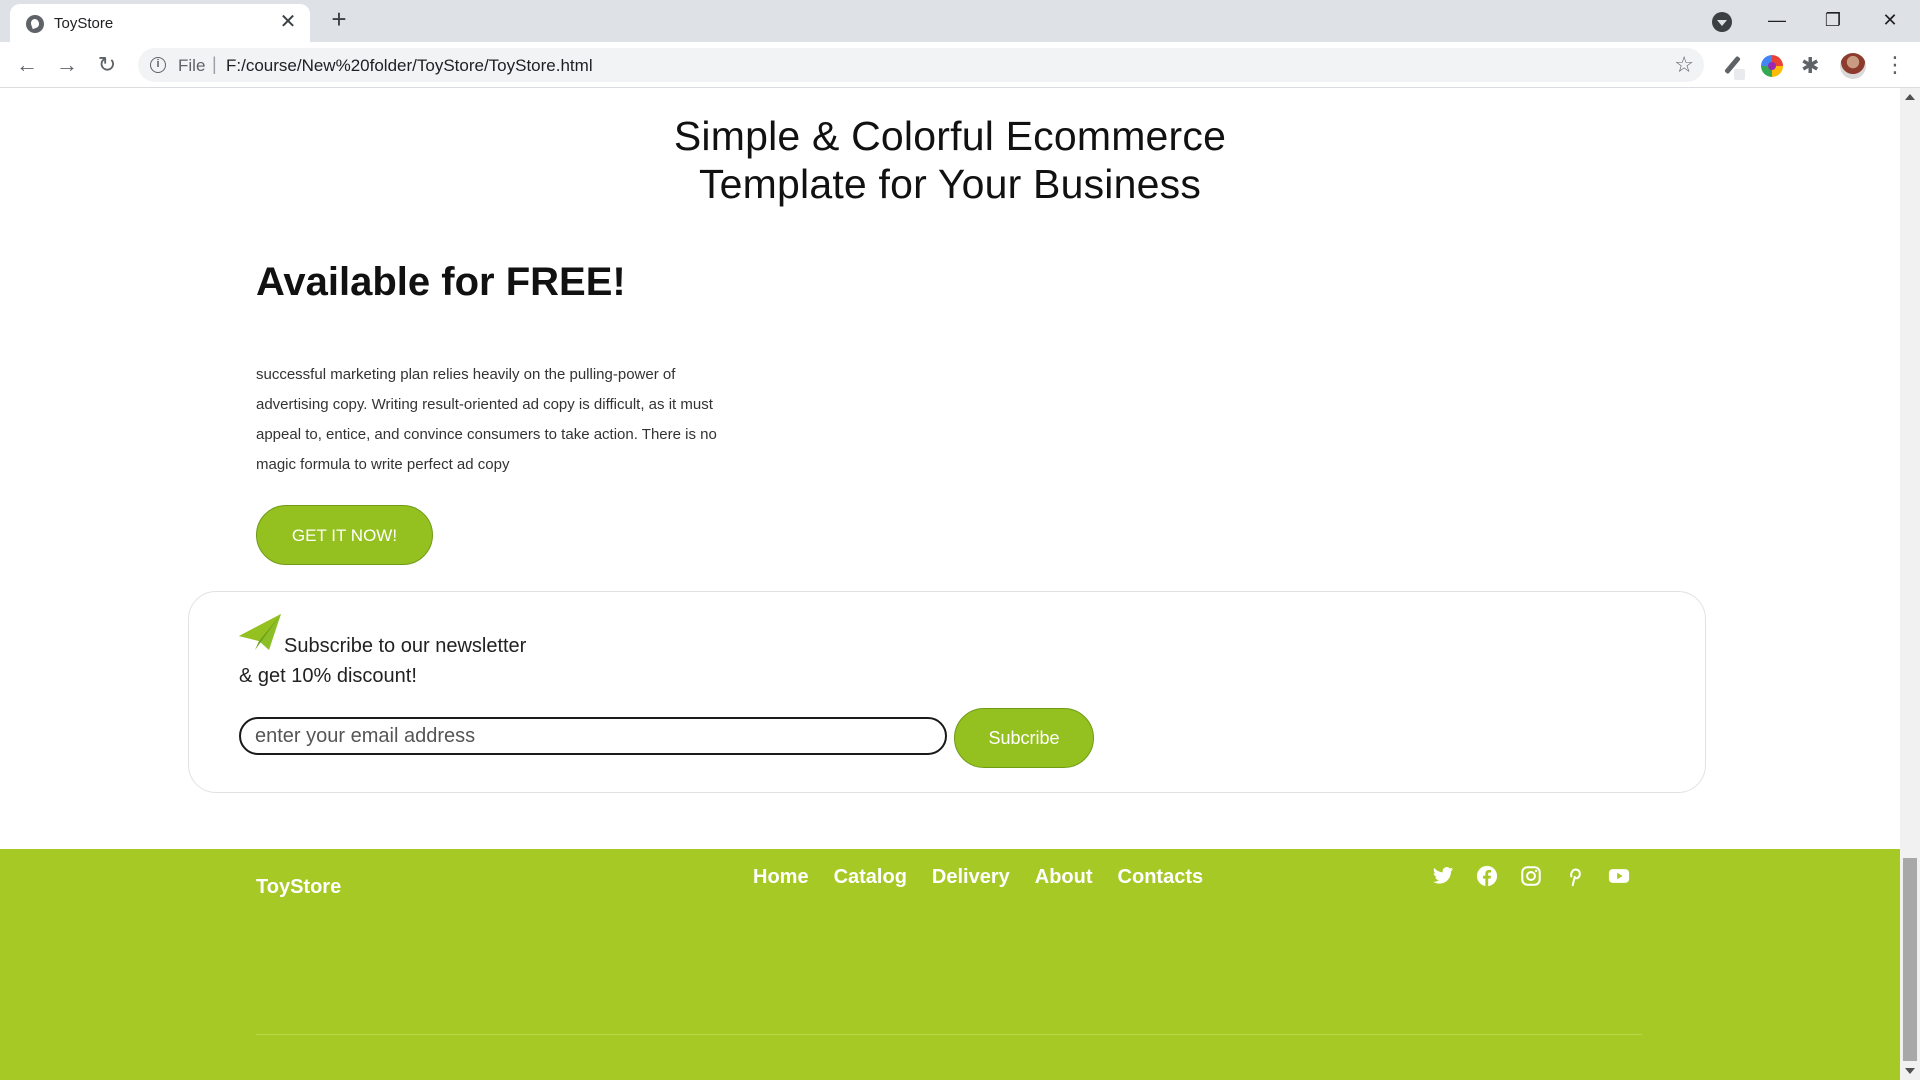  What do you see at coordinates (328, 676) in the screenshot?
I see `newsletter-discount: & get 10% discount!` at bounding box center [328, 676].